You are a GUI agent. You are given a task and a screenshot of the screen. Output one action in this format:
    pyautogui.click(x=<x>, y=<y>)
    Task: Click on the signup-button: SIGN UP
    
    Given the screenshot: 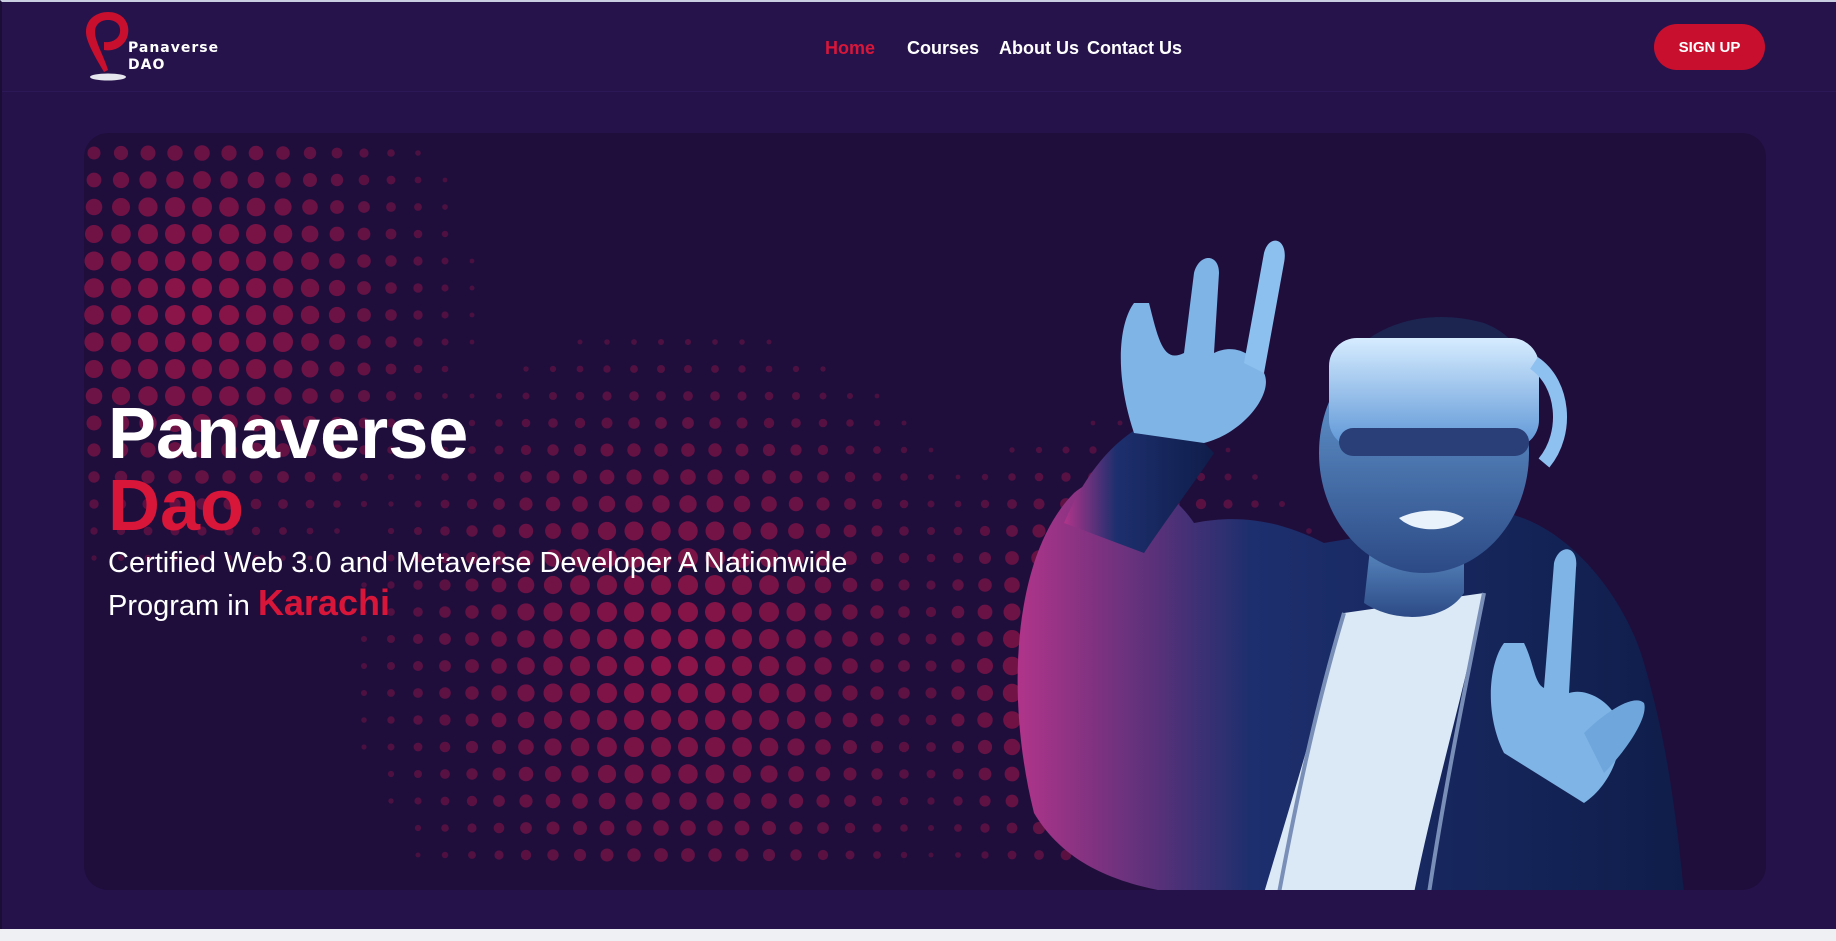 What is the action you would take?
    pyautogui.click(x=1709, y=47)
    